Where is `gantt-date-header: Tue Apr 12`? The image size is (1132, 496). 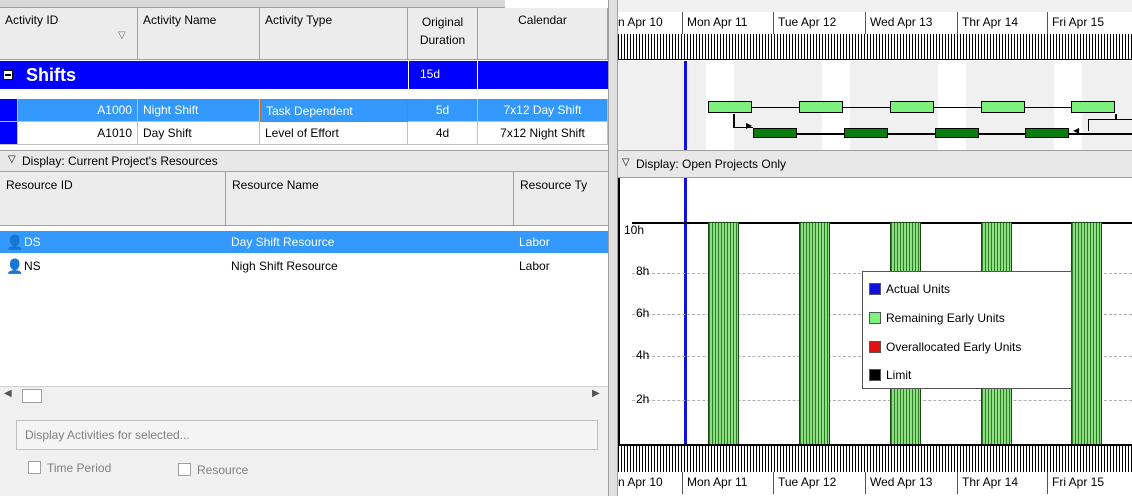
gantt-date-header: Tue Apr 12 is located at coordinates (804, 23).